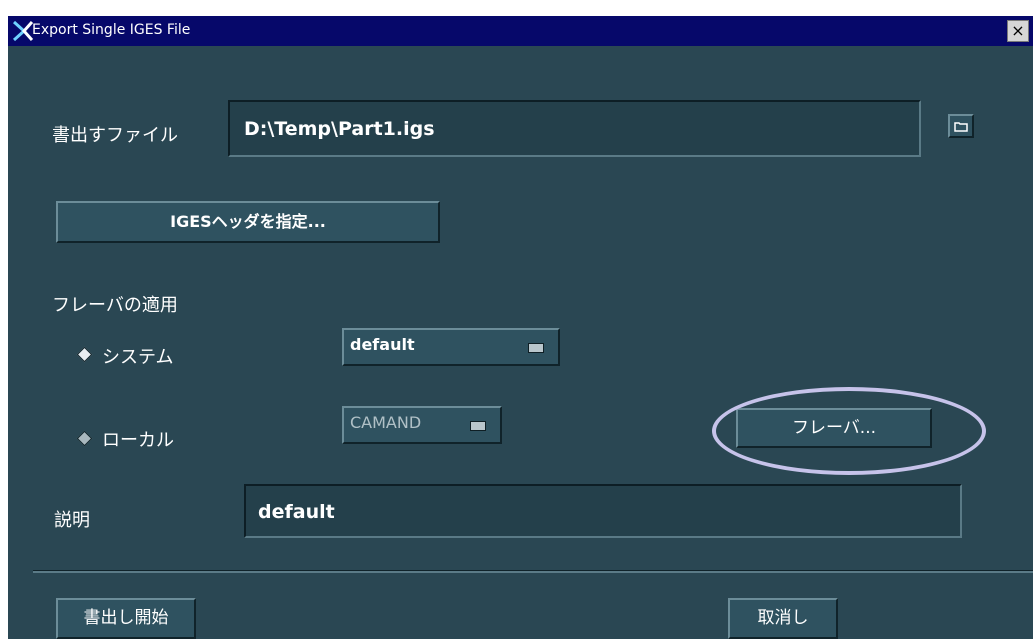  What do you see at coordinates (574, 128) in the screenshot?
I see `file-path-field: D:\Temp\Part1.igs` at bounding box center [574, 128].